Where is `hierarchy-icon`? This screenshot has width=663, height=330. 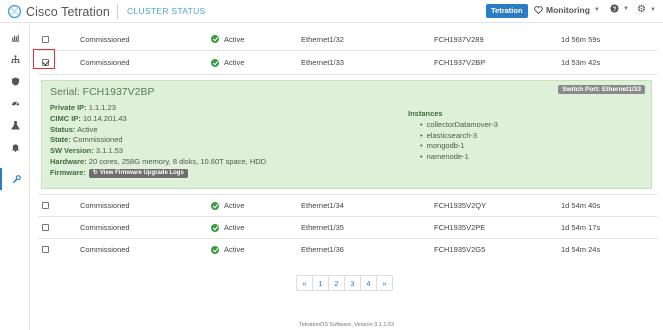
hierarchy-icon is located at coordinates (15, 58).